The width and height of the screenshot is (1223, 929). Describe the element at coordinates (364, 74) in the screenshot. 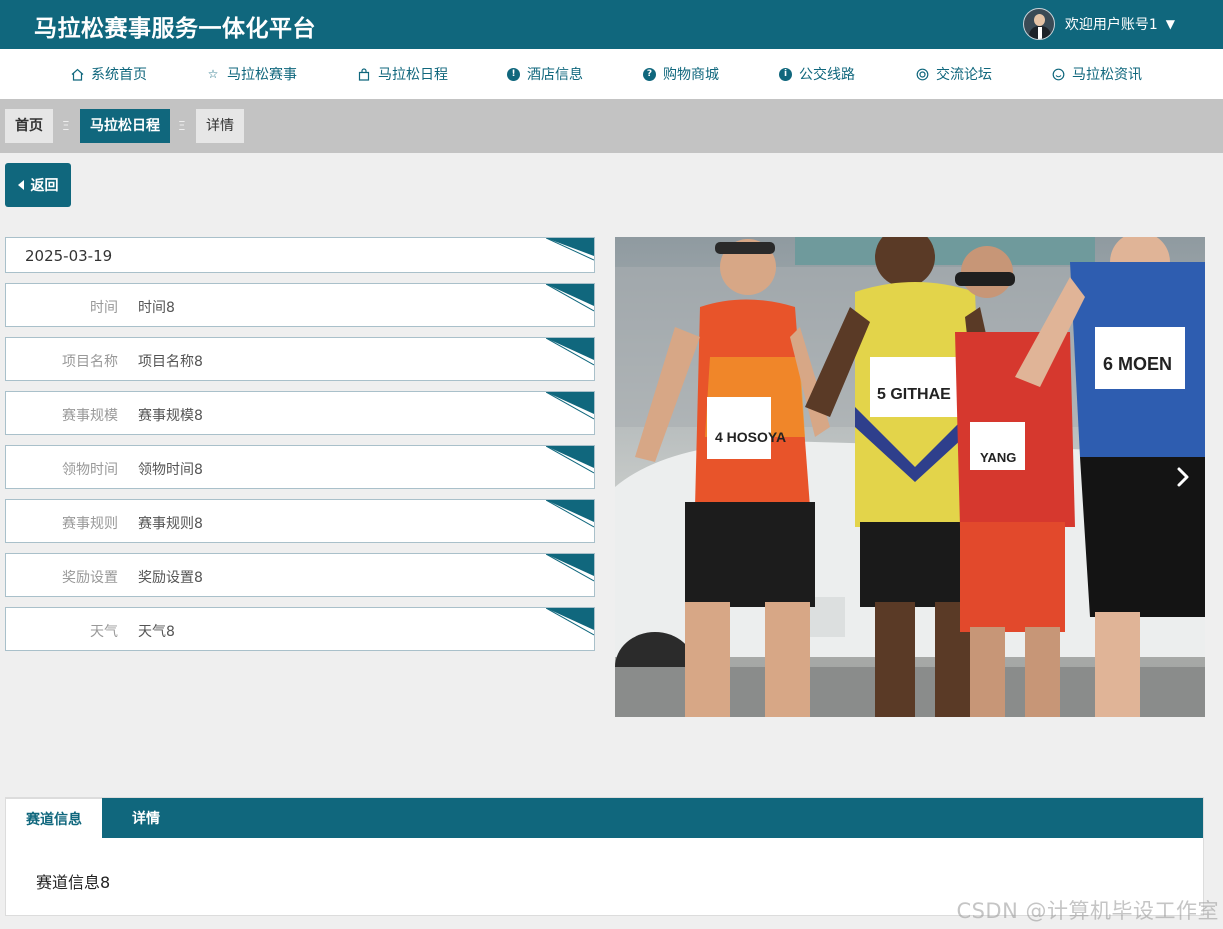

I see `bag-icon` at that location.